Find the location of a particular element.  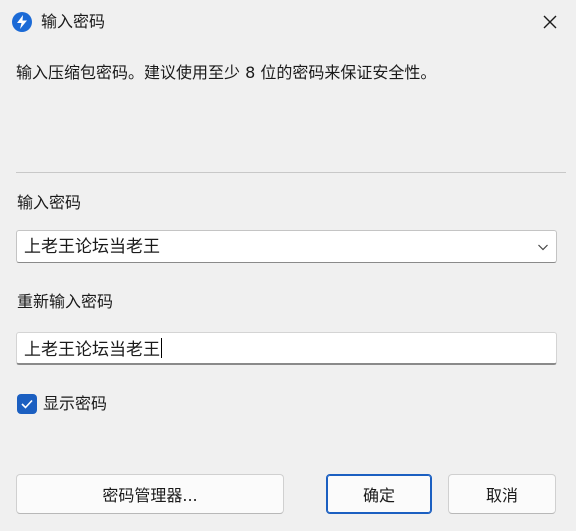

confirm-password-value: 上老王论坛当老王 is located at coordinates (92, 350).